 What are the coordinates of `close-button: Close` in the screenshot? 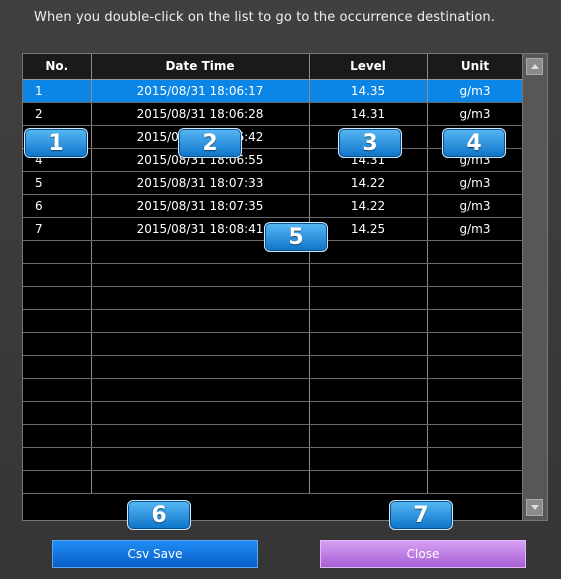 It's located at (423, 554).